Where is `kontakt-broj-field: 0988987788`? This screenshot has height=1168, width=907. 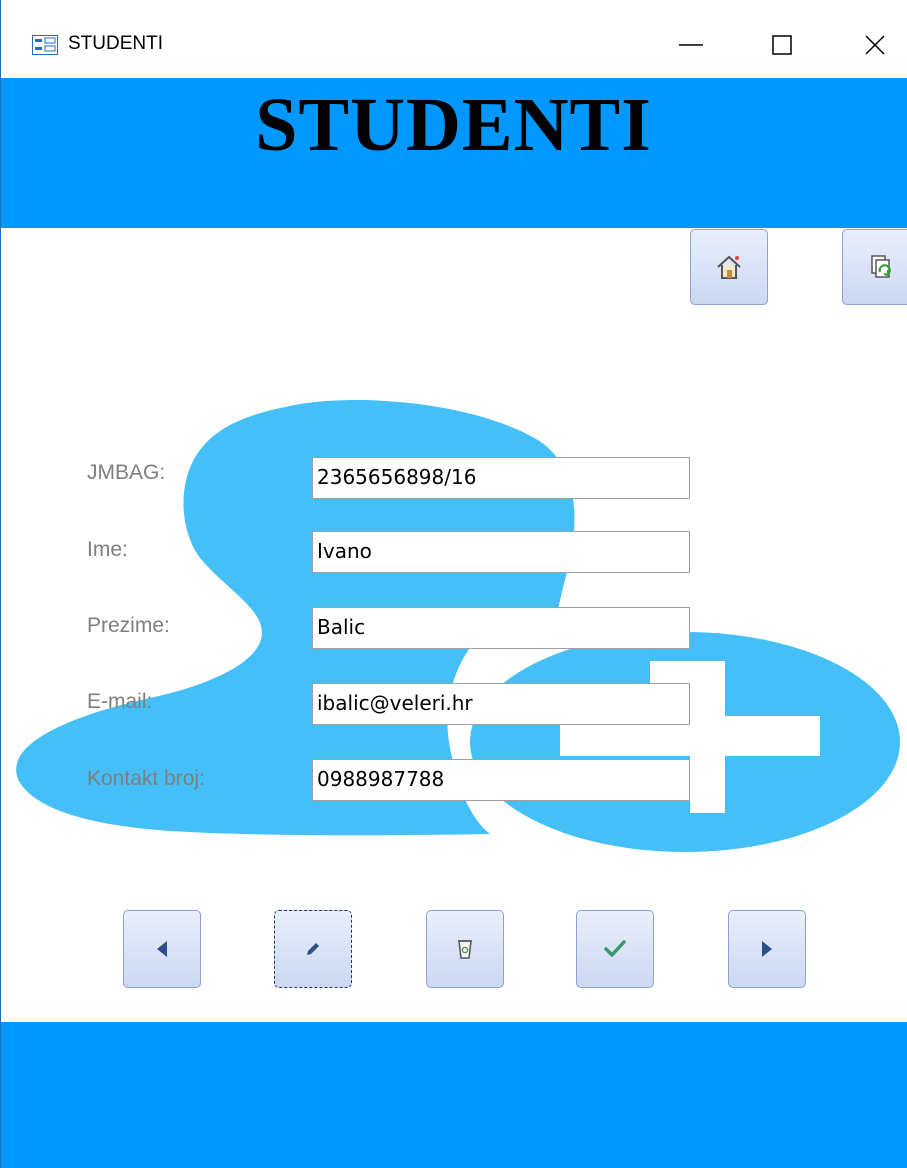
kontakt-broj-field: 0988987788 is located at coordinates (501, 780).